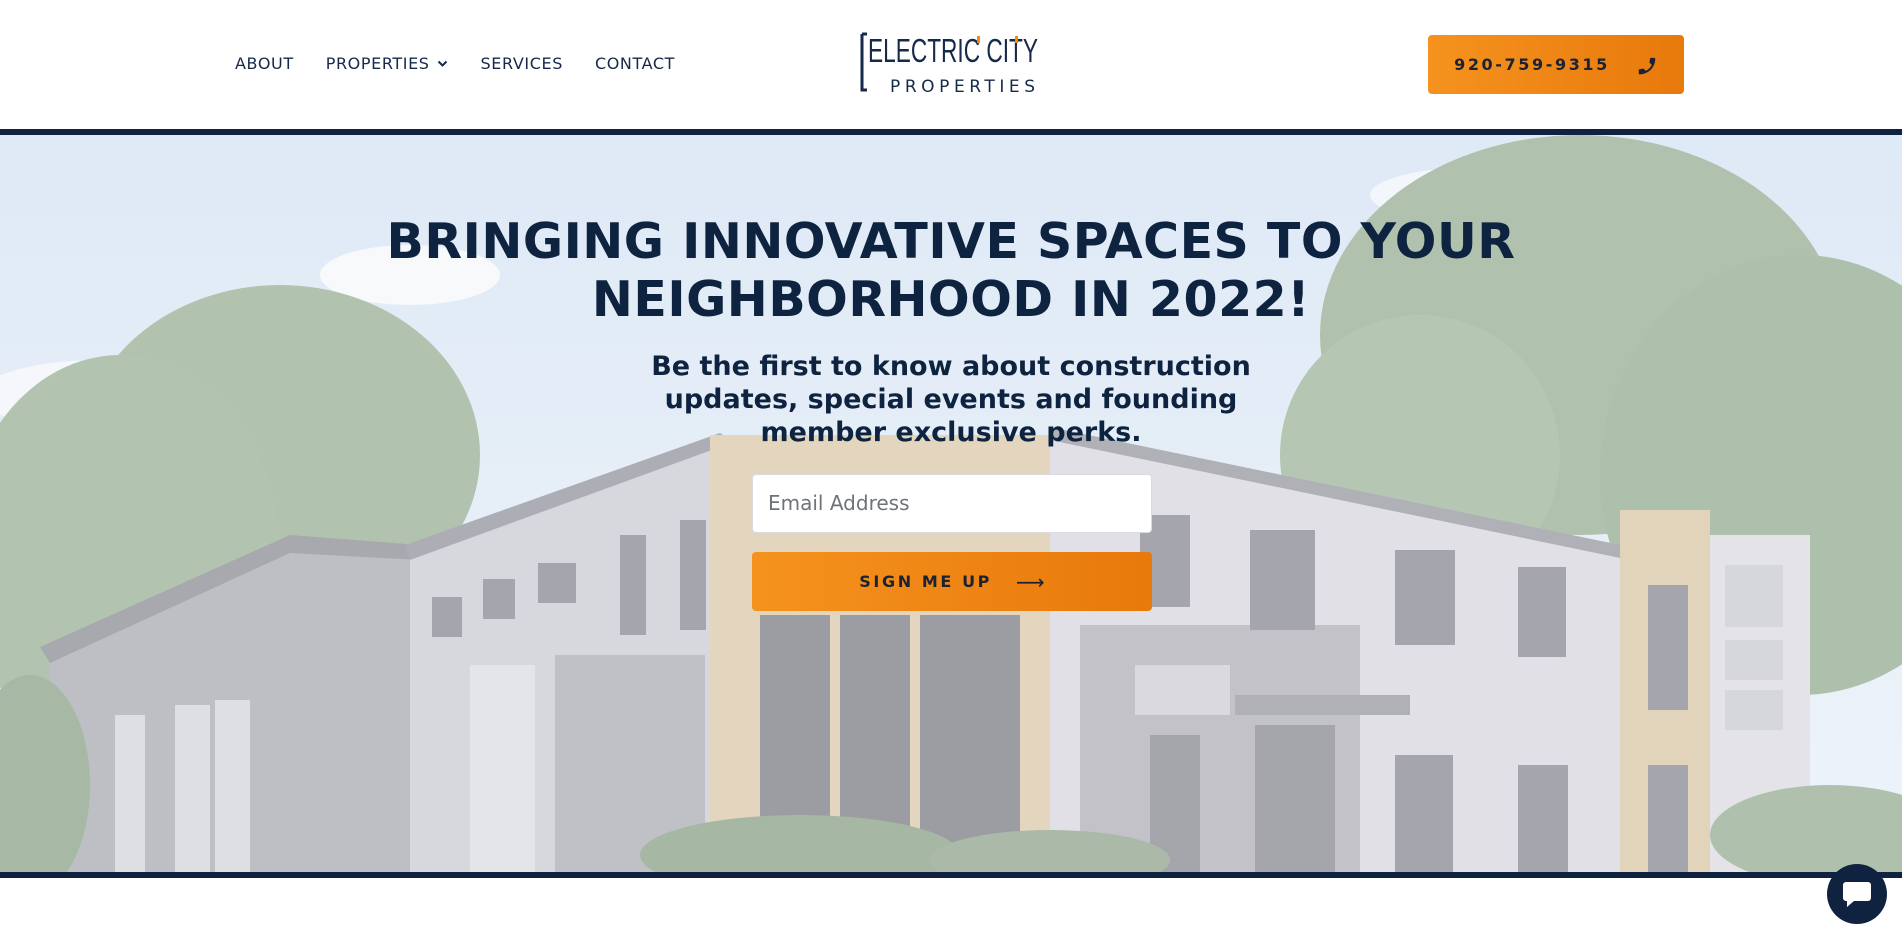 Image resolution: width=1902 pixels, height=935 pixels. I want to click on email-field: Email Address, so click(952, 503).